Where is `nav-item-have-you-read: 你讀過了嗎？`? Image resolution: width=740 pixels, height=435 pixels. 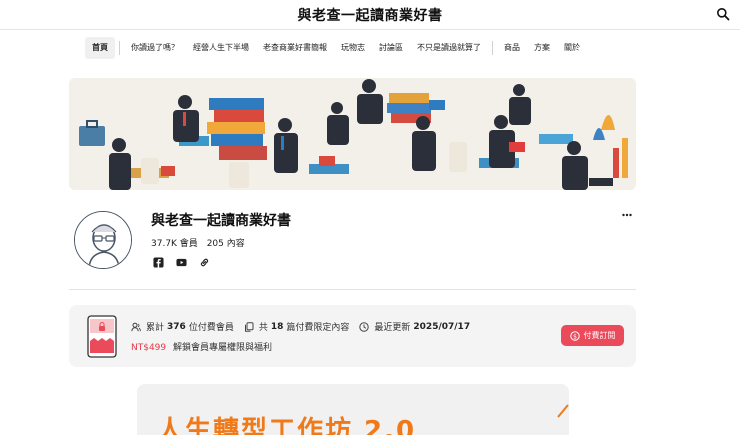
nav-item-have-you-read: 你讀過了嗎？ is located at coordinates (155, 48).